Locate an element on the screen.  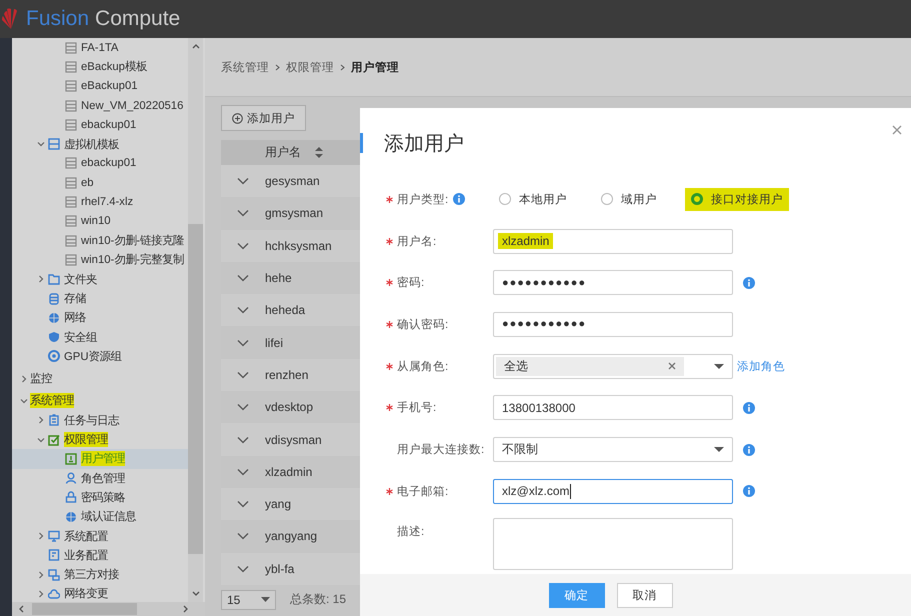
tree-row: 角色管理 is located at coordinates (101, 478).